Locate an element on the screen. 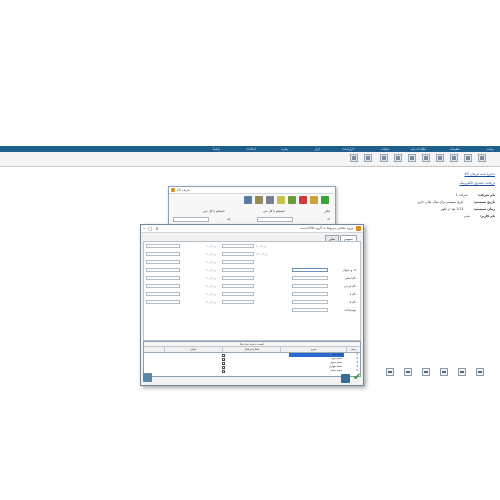 This screenshot has height=500, width=500. info-company: نام شرکت:شرکت 1 is located at coordinates (475, 195).